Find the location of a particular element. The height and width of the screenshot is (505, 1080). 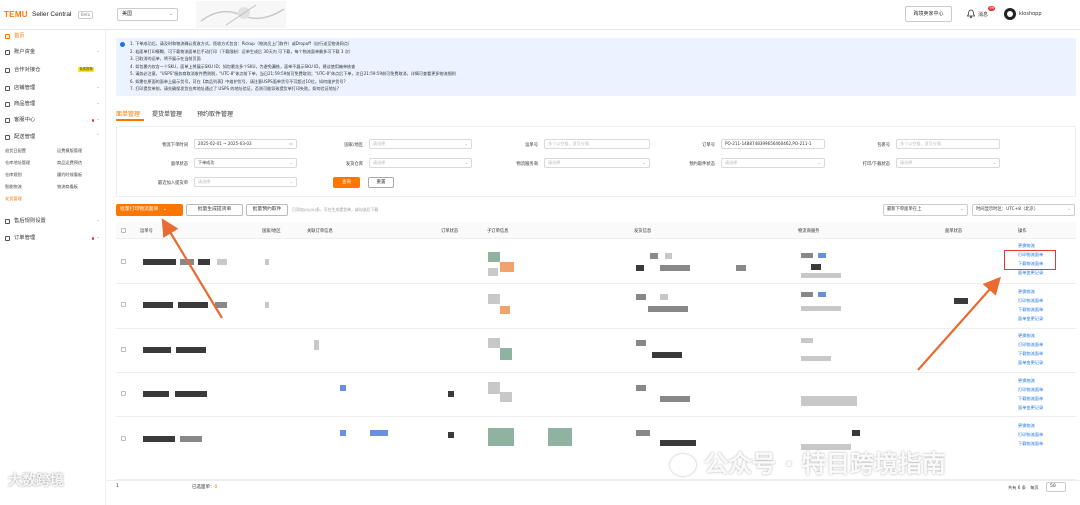

temu-logo: TEMU is located at coordinates (16, 14).